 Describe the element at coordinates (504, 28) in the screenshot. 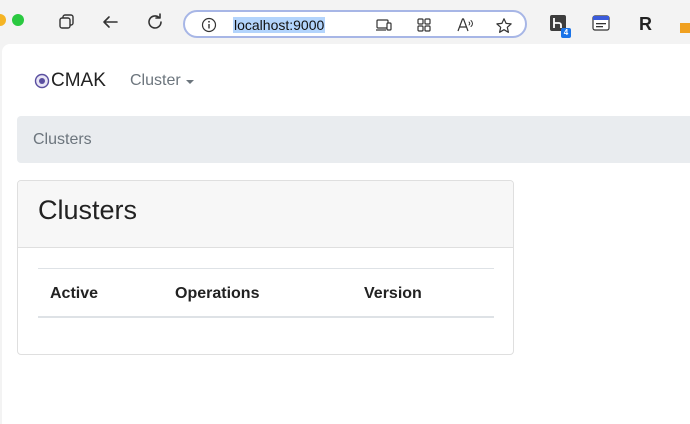

I see `favorite-star-icon` at that location.